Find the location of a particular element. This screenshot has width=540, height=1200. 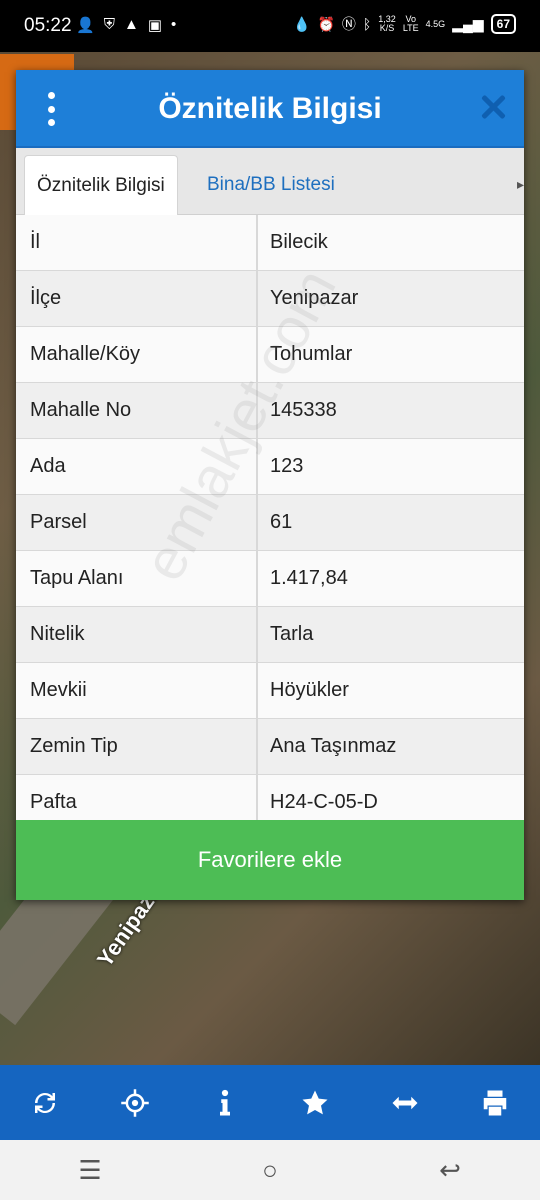

row-value: 1.417,84 is located at coordinates (309, 578).